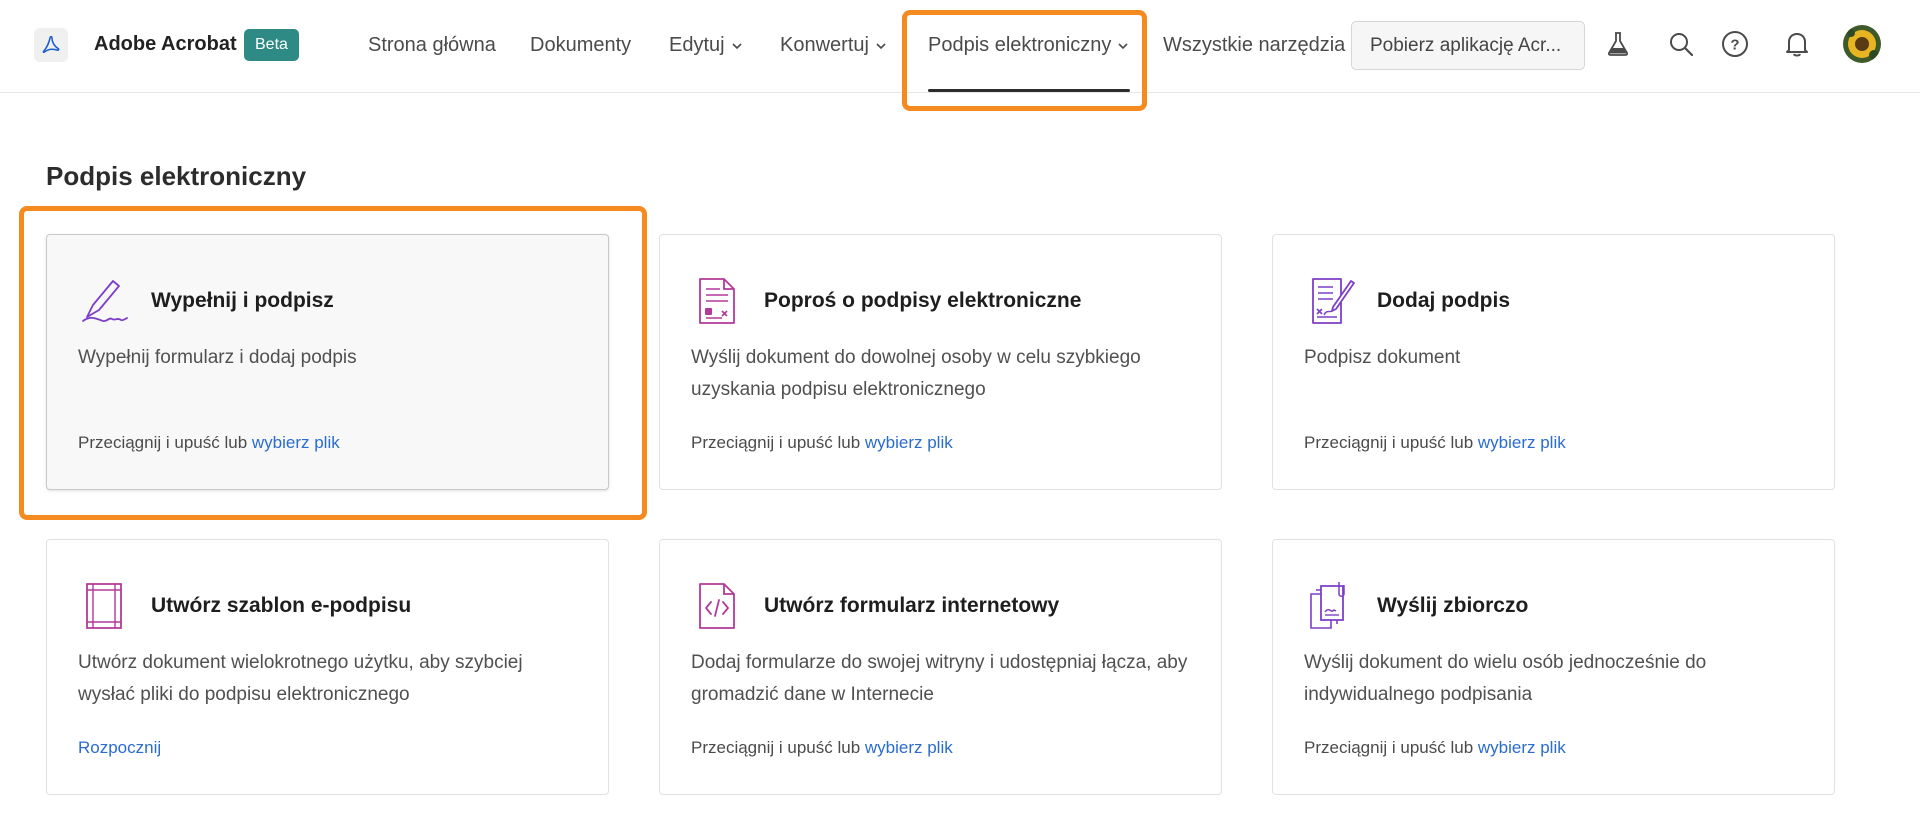  What do you see at coordinates (1333, 301) in the screenshot?
I see `add-signature-icon` at bounding box center [1333, 301].